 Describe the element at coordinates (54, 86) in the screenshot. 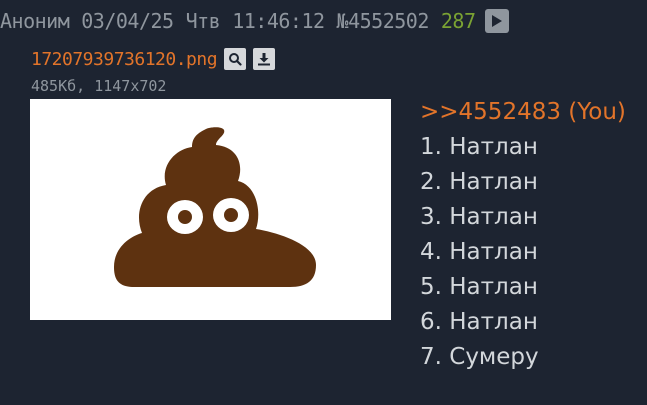

I see `file-size: 485Кб` at that location.